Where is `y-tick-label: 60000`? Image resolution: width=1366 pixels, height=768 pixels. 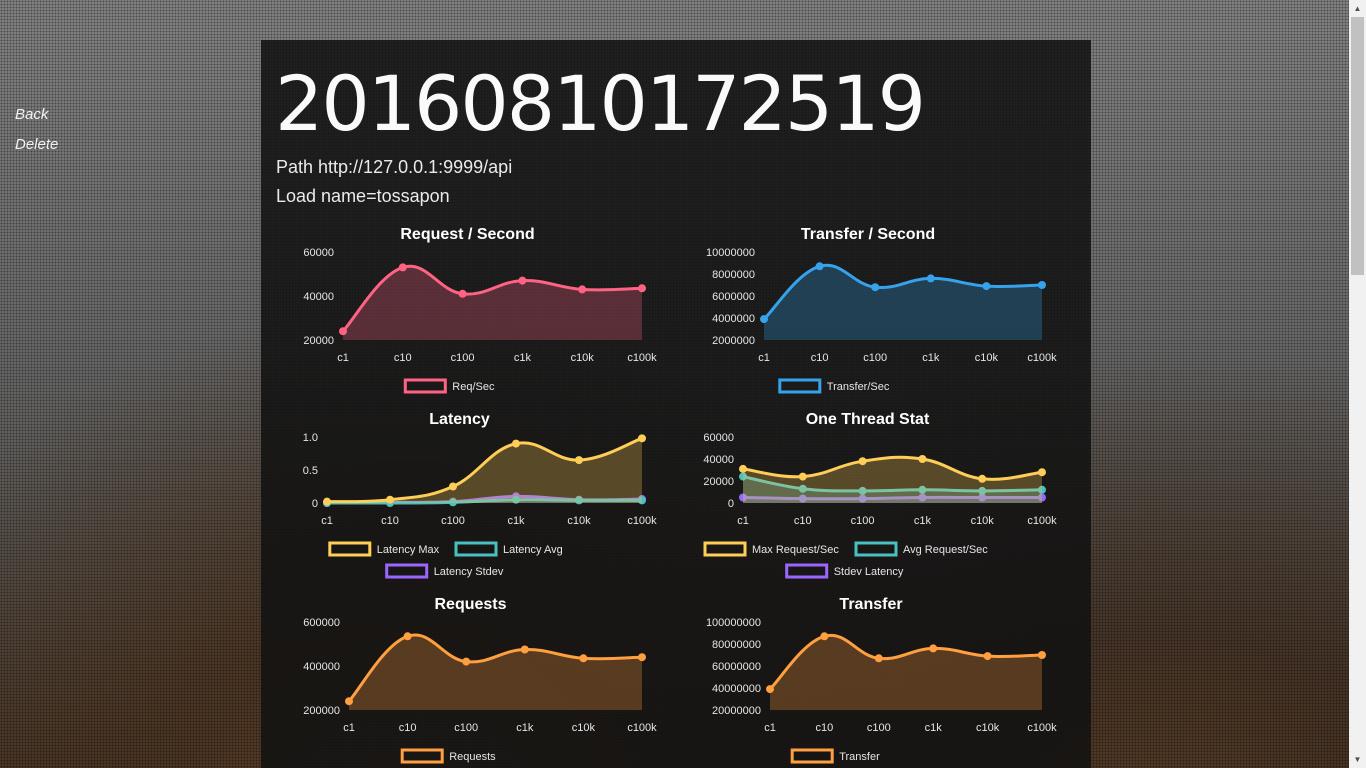 y-tick-label: 60000 is located at coordinates (318, 253).